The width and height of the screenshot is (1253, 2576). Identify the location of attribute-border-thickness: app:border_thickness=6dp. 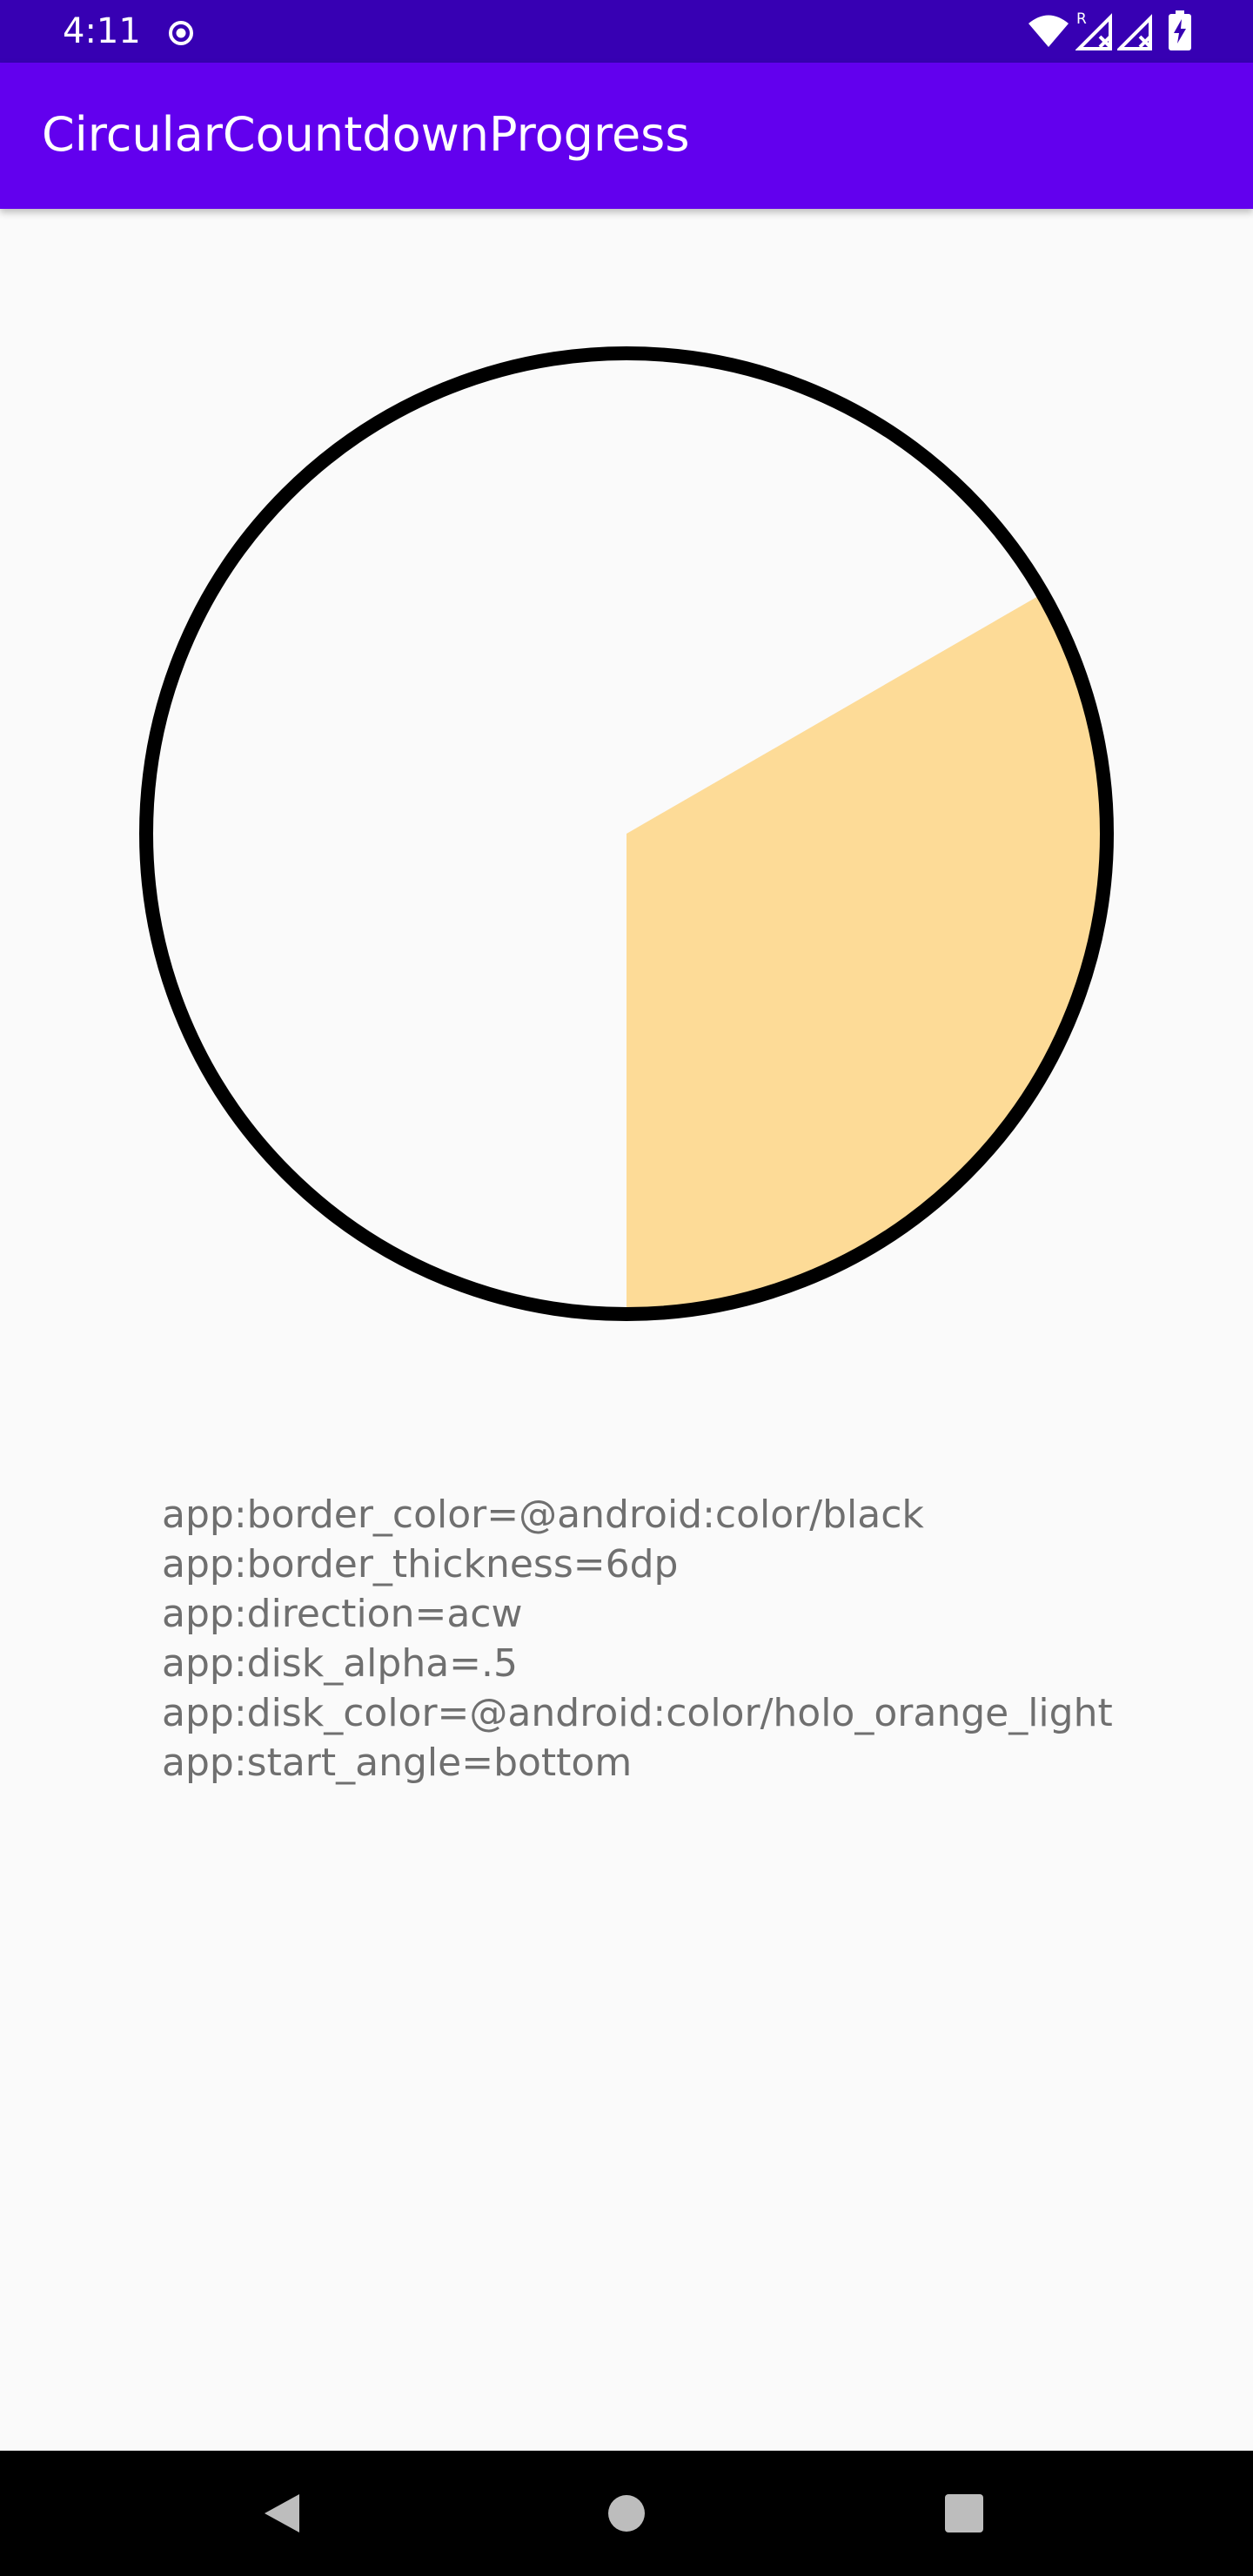
(420, 1565).